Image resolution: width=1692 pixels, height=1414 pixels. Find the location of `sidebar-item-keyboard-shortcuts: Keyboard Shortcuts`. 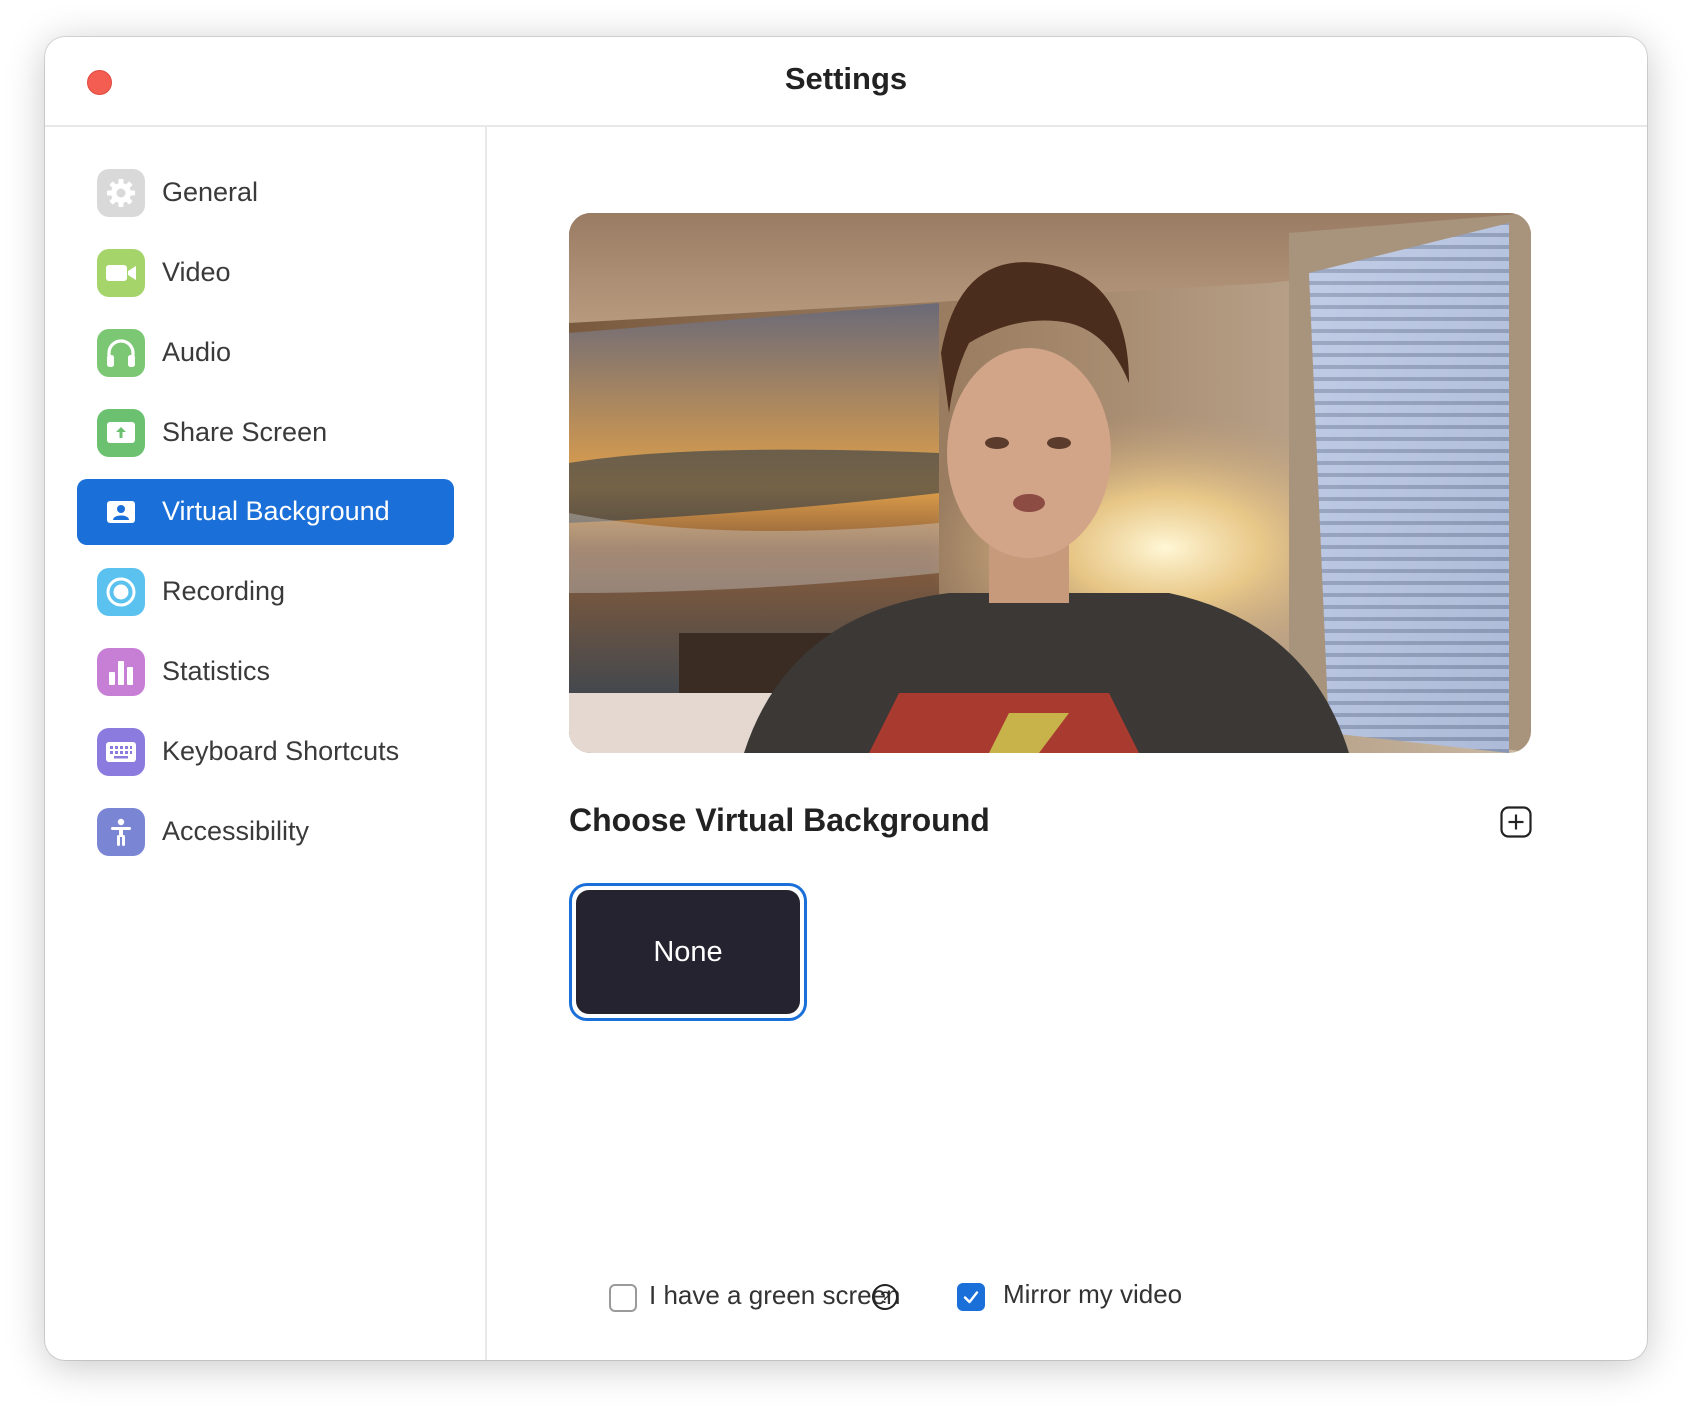

sidebar-item-keyboard-shortcuts: Keyboard Shortcuts is located at coordinates (265, 752).